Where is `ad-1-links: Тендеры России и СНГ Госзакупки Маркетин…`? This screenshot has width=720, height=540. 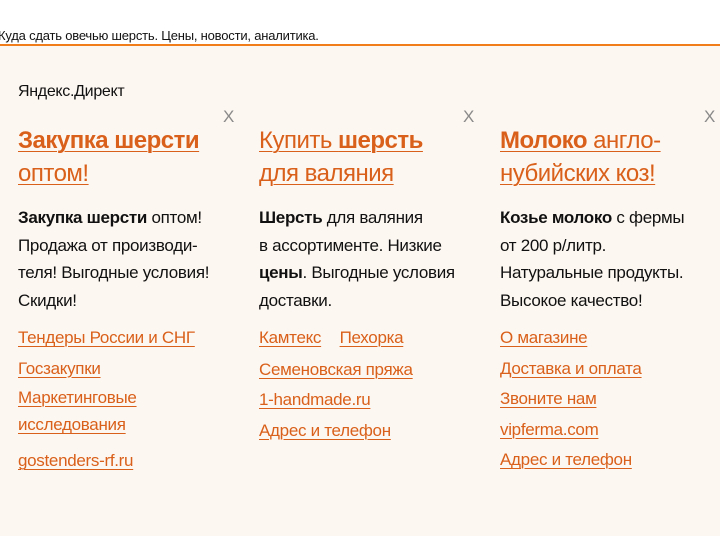 ad-1-links: Тендеры России и СНГ Госзакупки Маркетин… is located at coordinates (134, 400).